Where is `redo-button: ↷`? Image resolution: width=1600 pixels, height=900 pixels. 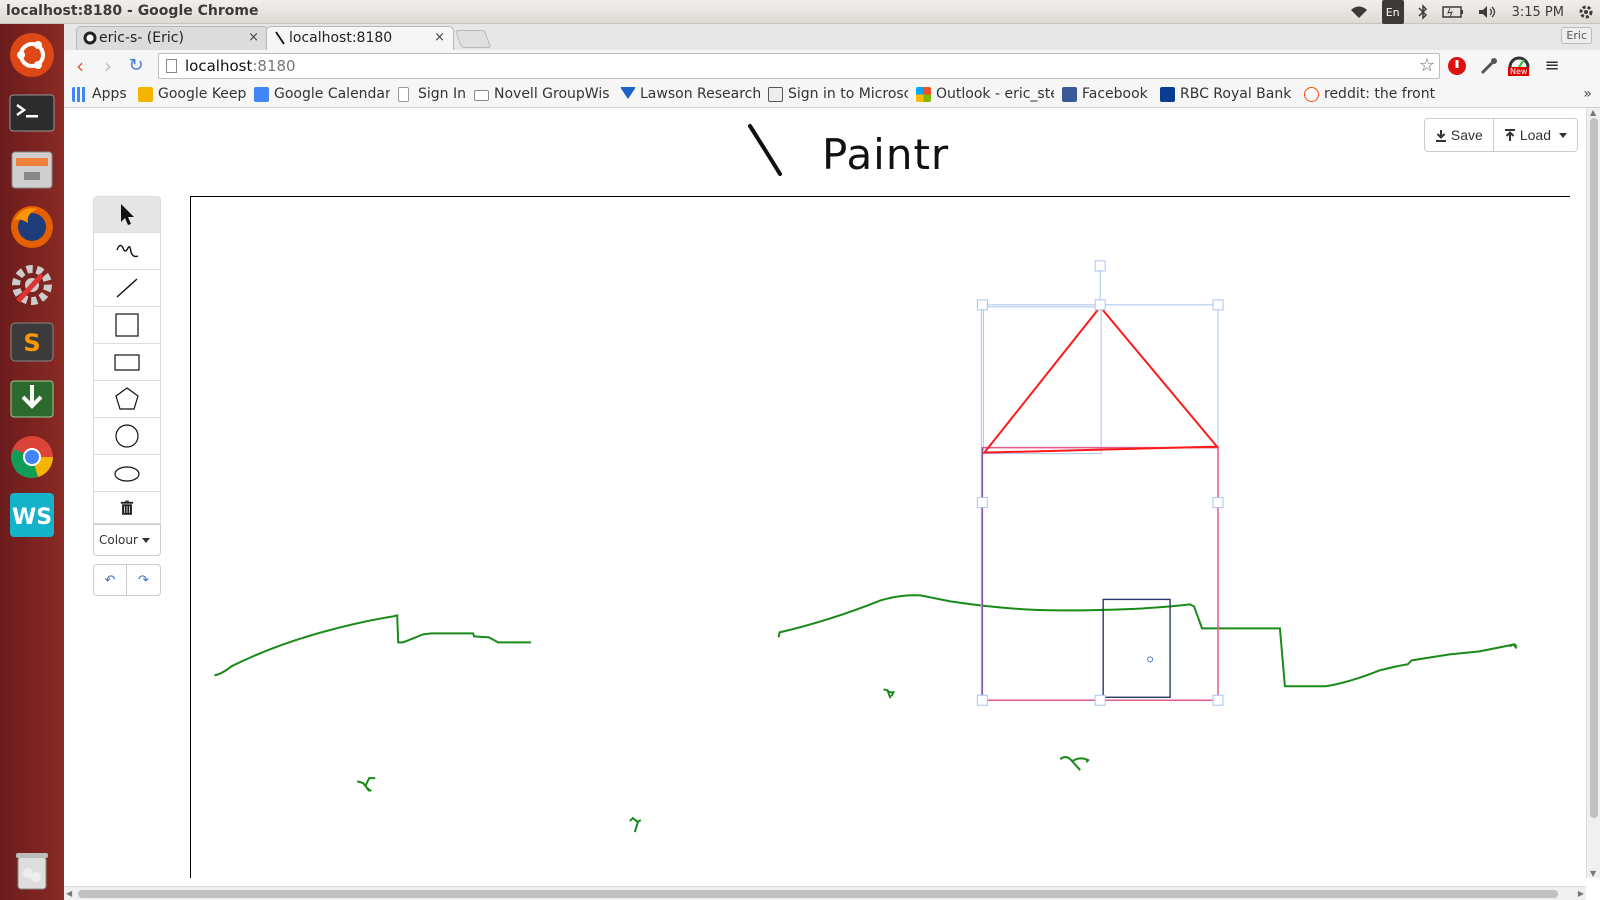 redo-button: ↷ is located at coordinates (144, 580).